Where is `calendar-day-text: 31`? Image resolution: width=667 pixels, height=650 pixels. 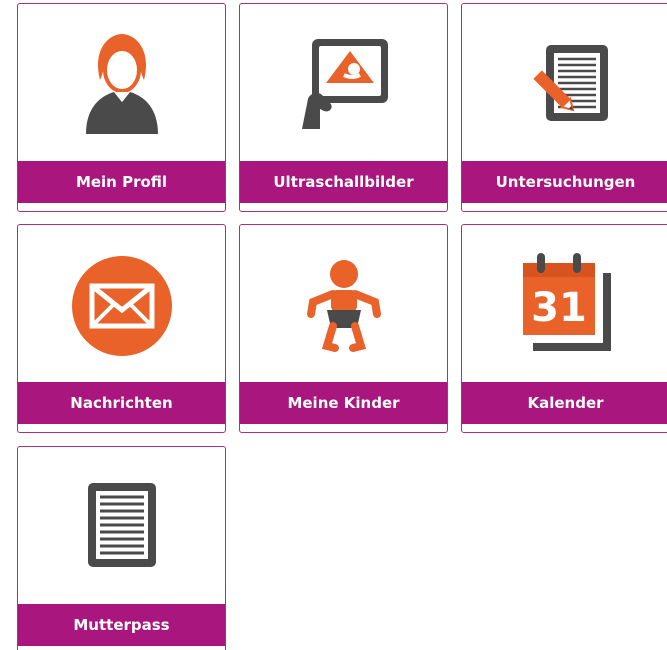 calendar-day-text: 31 is located at coordinates (559, 308).